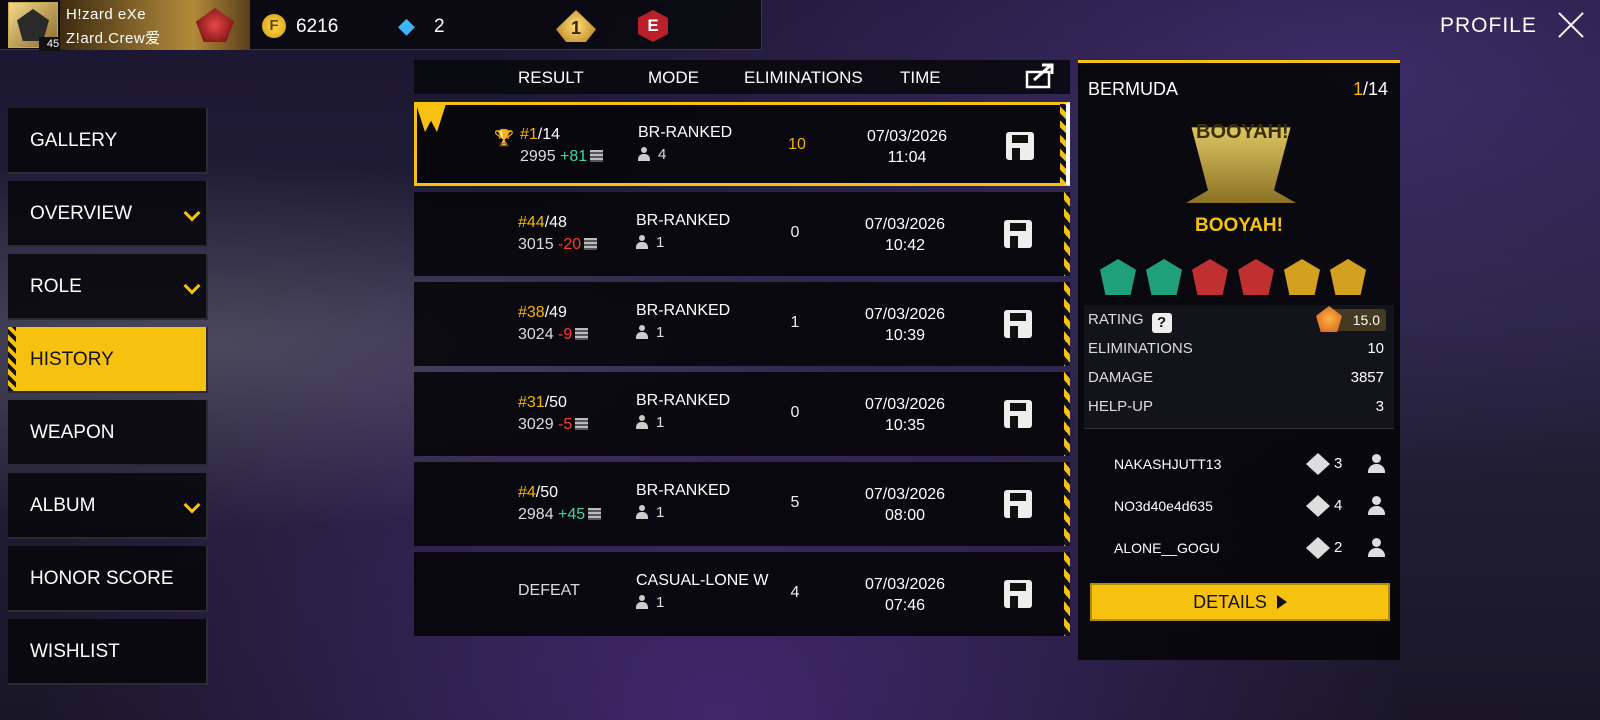 The image size is (1600, 720). I want to click on sidebar-item-history: HISTORY, so click(108, 360).